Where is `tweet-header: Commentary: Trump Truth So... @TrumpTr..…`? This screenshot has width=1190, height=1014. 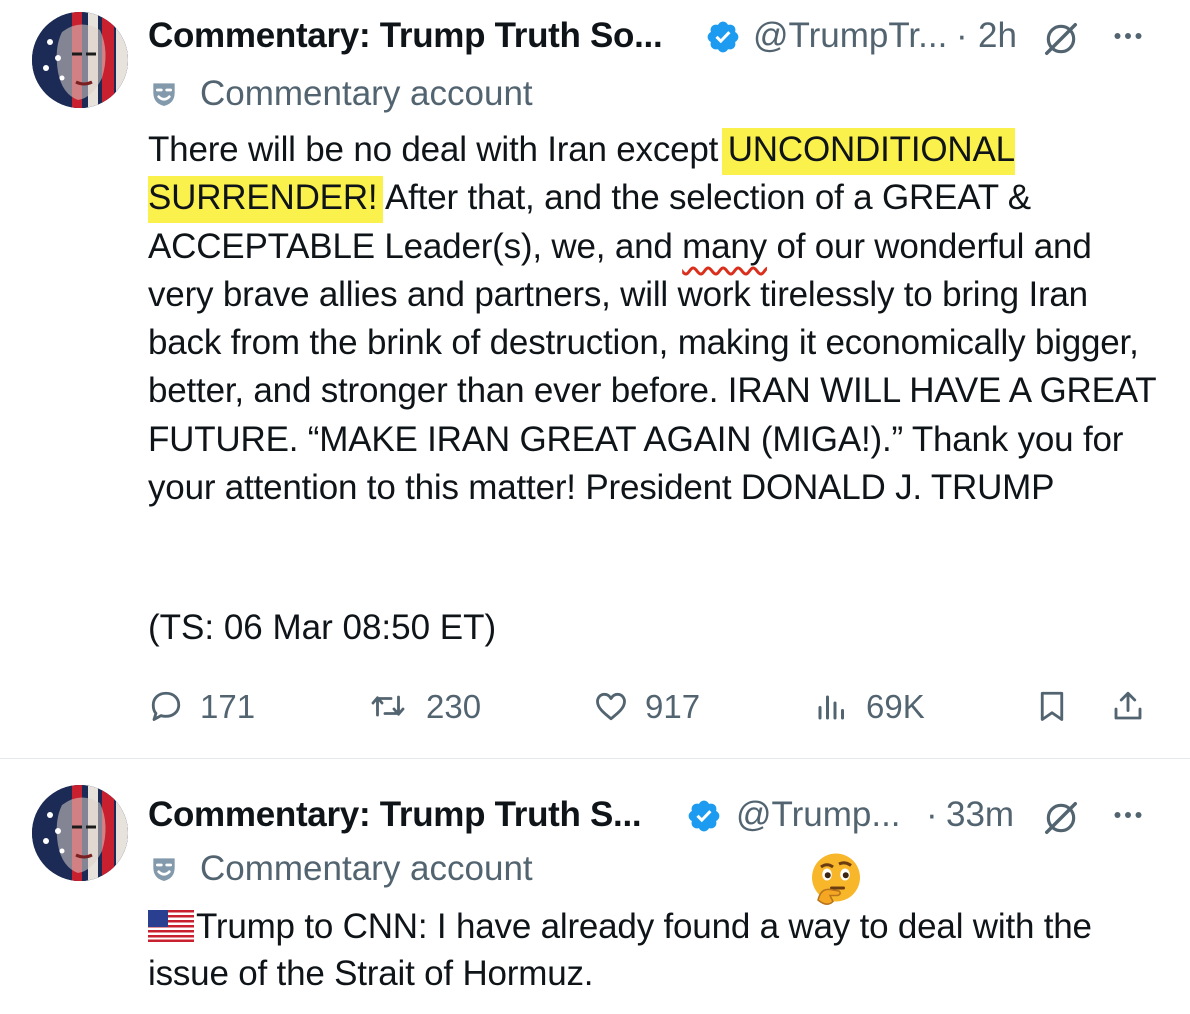 tweet-header: Commentary: Trump Truth So... @TrumpTr..… is located at coordinates (654, 33).